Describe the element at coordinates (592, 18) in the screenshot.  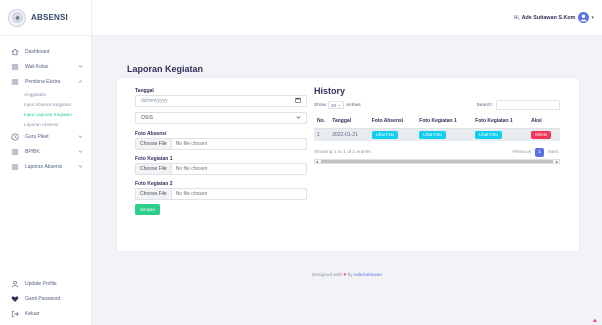
I see `user-menu-caret-icon: ▾` at that location.